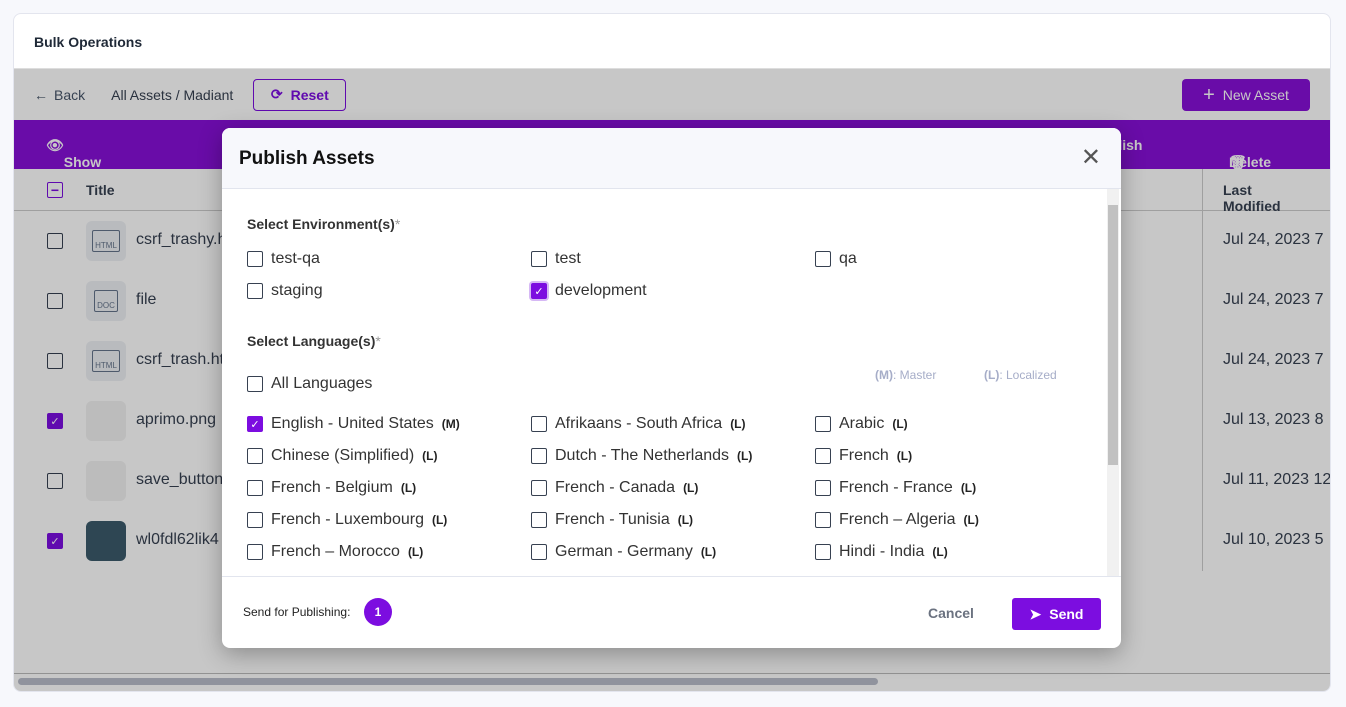 Image resolution: width=1346 pixels, height=707 pixels. I want to click on language-type-tag: (M), so click(450, 424).